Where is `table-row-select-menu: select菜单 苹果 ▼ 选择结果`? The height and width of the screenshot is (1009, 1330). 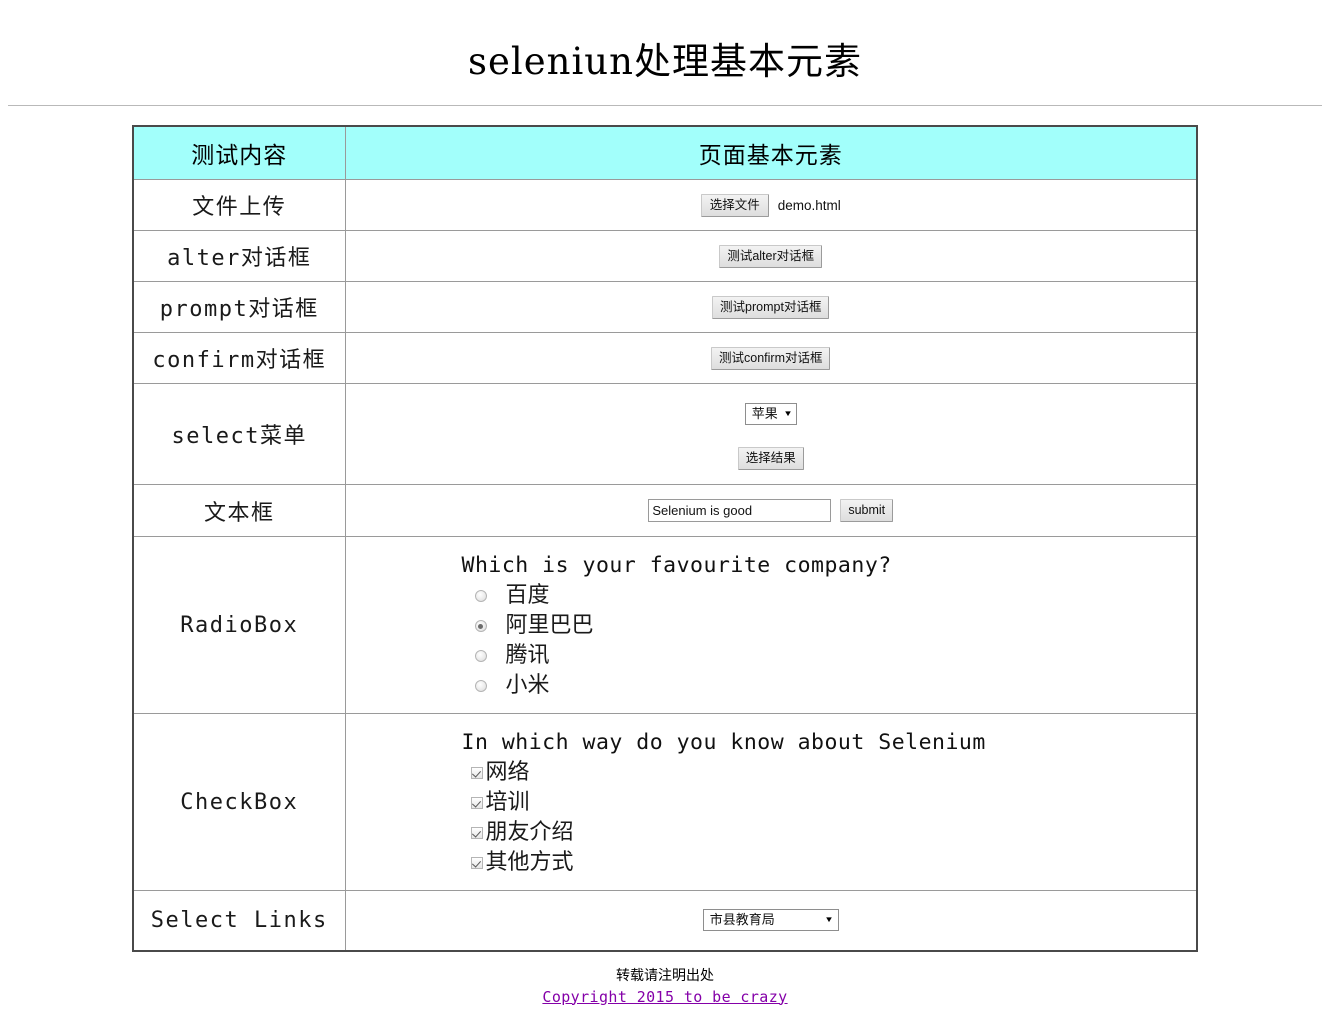 table-row-select-menu: select菜单 苹果 ▼ 选择结果 is located at coordinates (665, 434).